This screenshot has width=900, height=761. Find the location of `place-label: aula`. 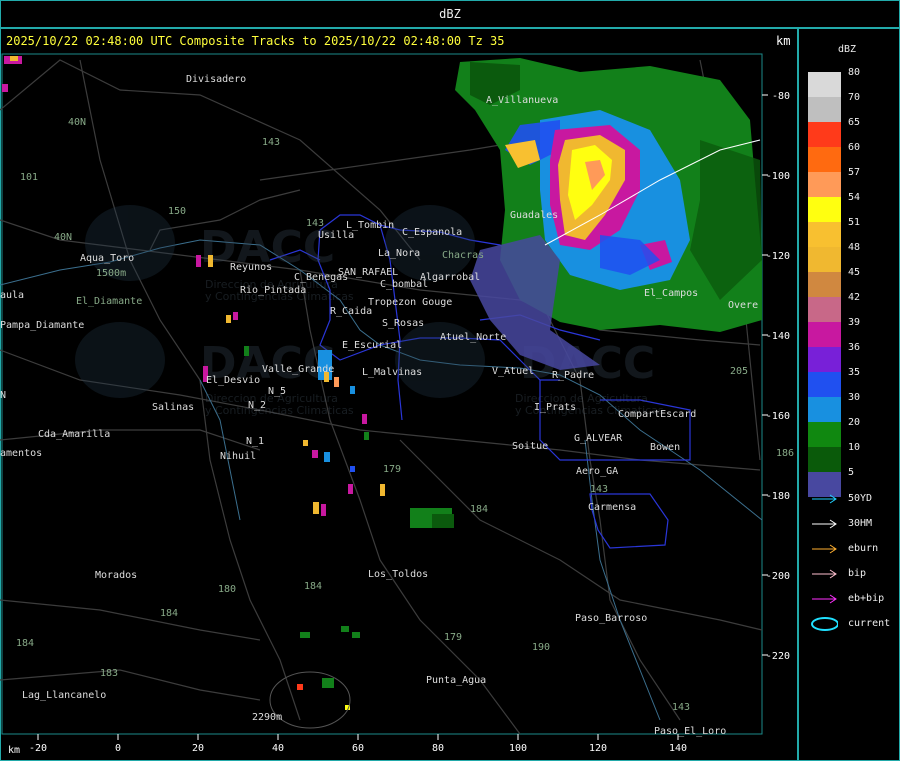

place-label: aula is located at coordinates (12, 295).